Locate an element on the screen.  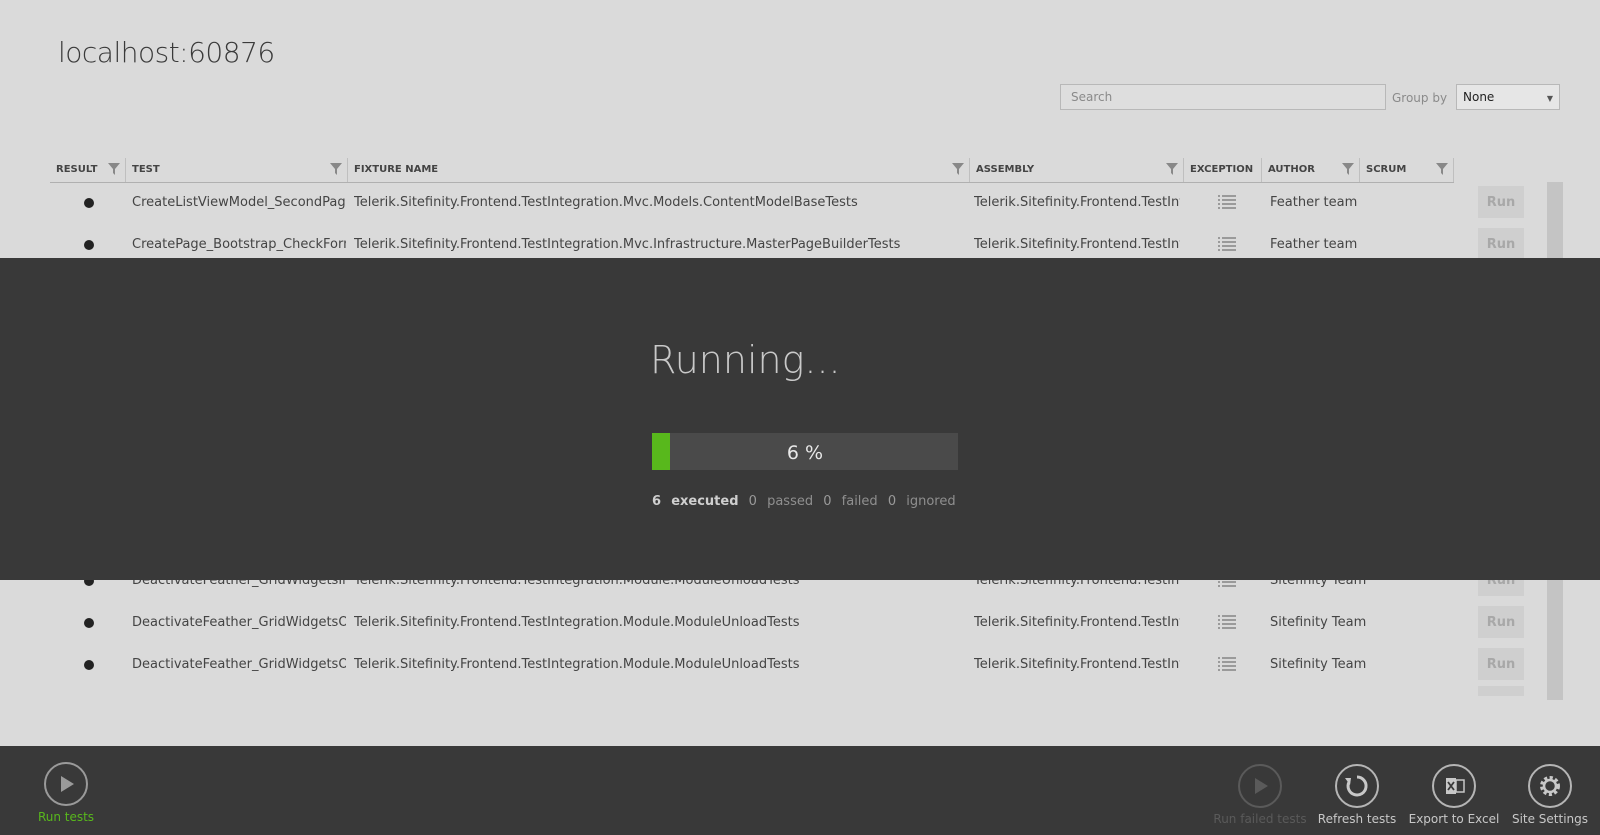
column-label: FIXTURE NAME is located at coordinates (396, 169).